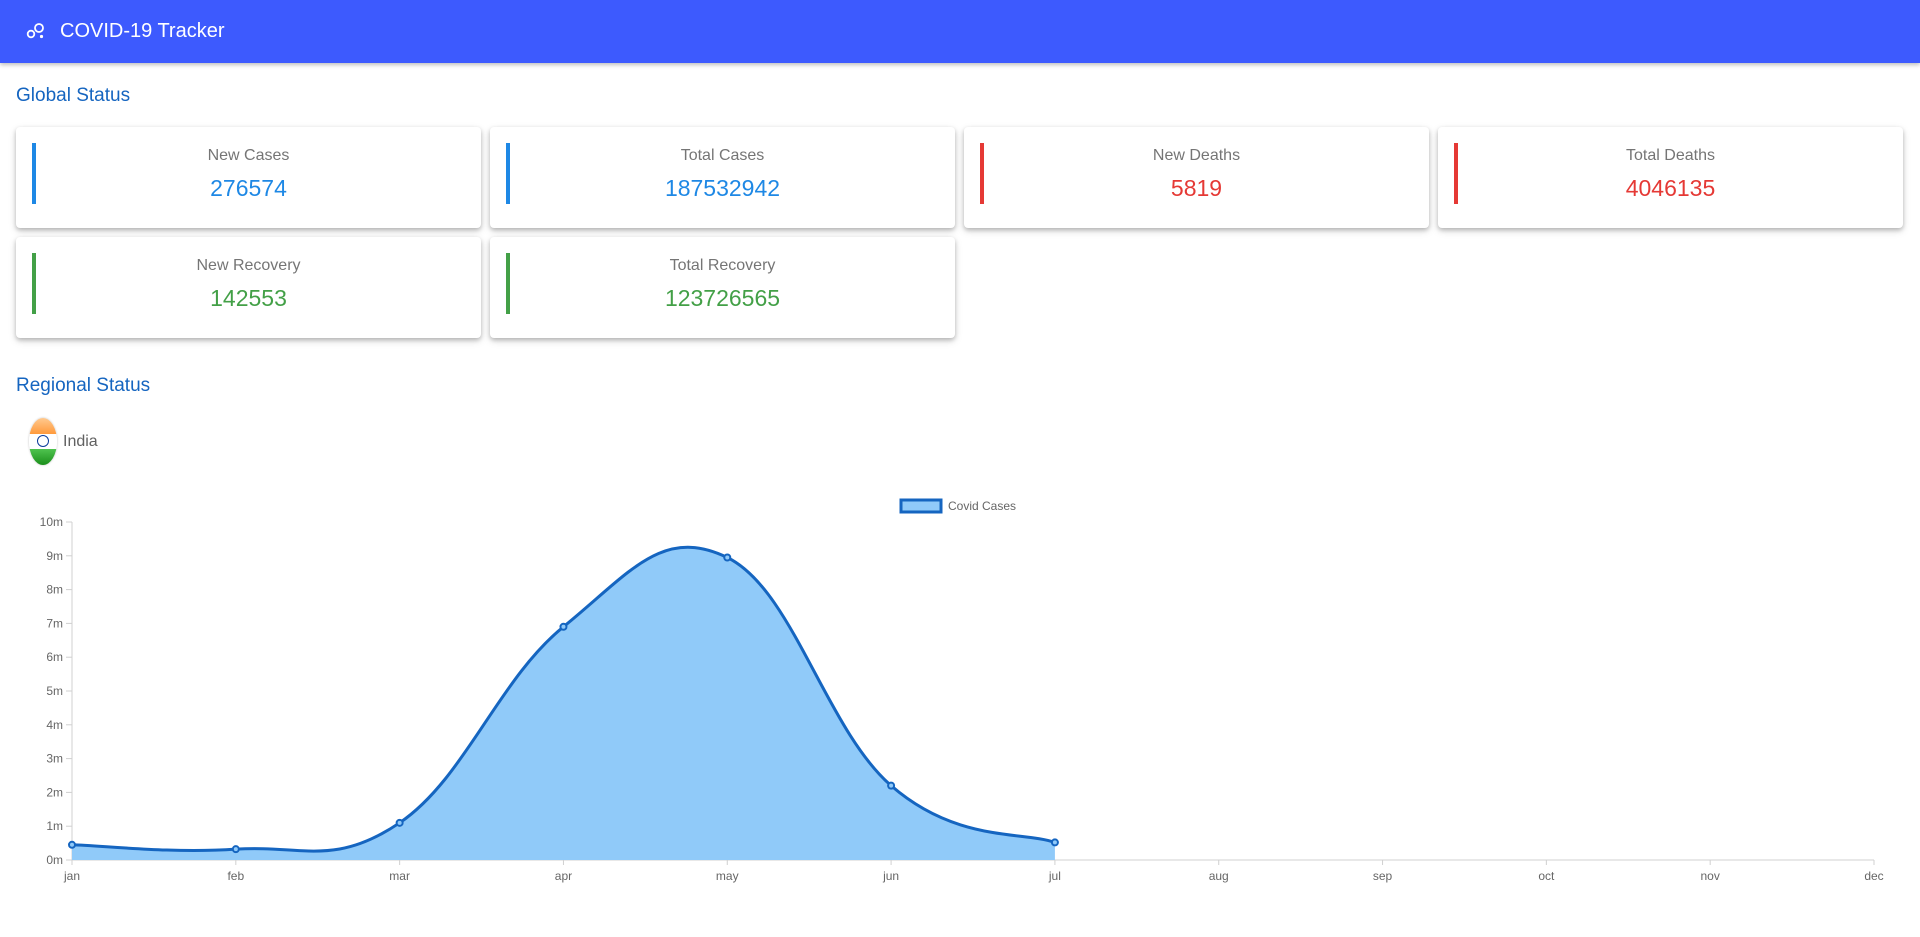  What do you see at coordinates (727, 876) in the screenshot?
I see `x-tick-label: may` at bounding box center [727, 876].